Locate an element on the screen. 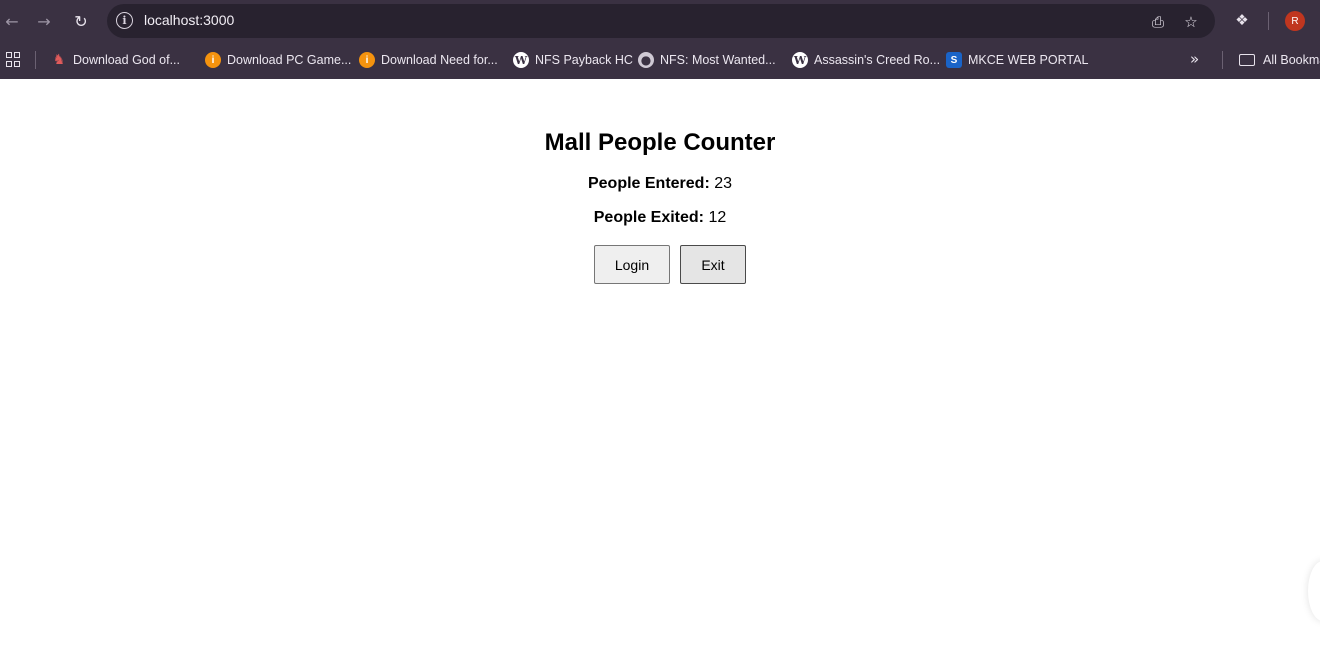 This screenshot has height=668, width=1320. game-icon: ♞ is located at coordinates (59, 60).